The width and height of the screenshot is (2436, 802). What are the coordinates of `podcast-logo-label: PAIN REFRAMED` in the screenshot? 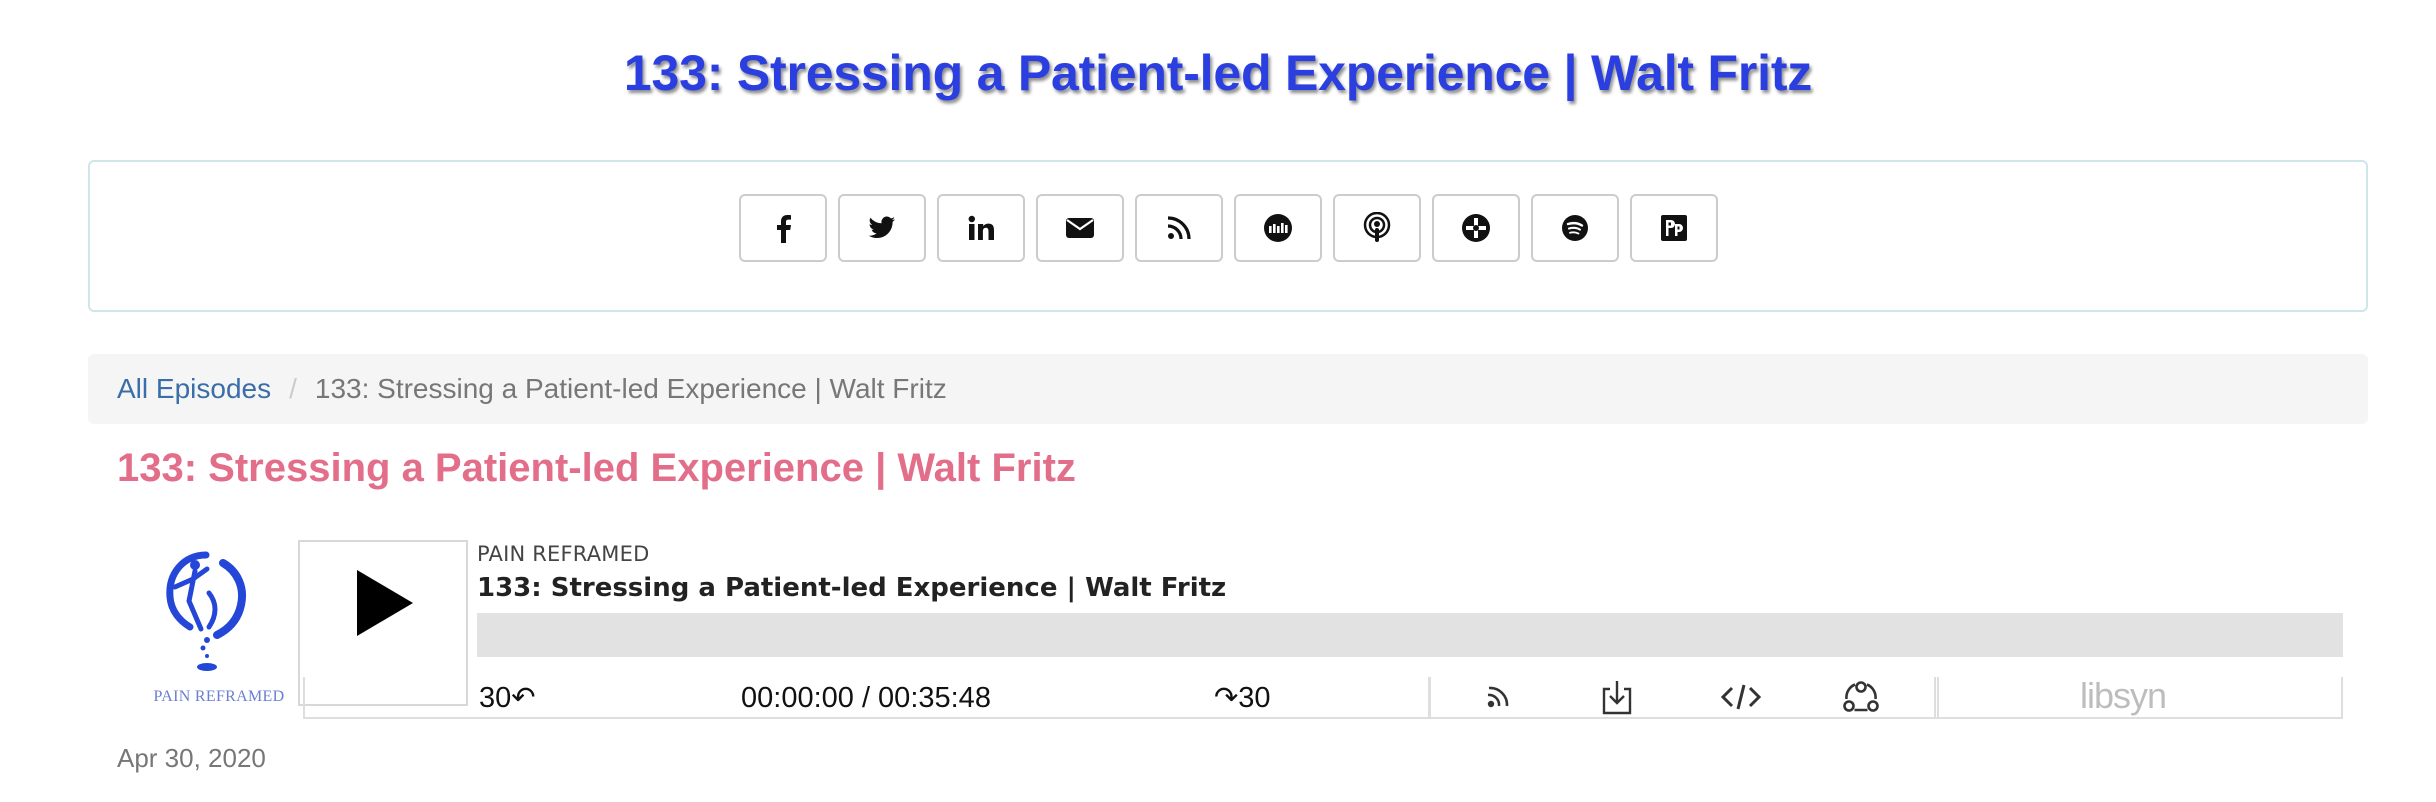 It's located at (219, 696).